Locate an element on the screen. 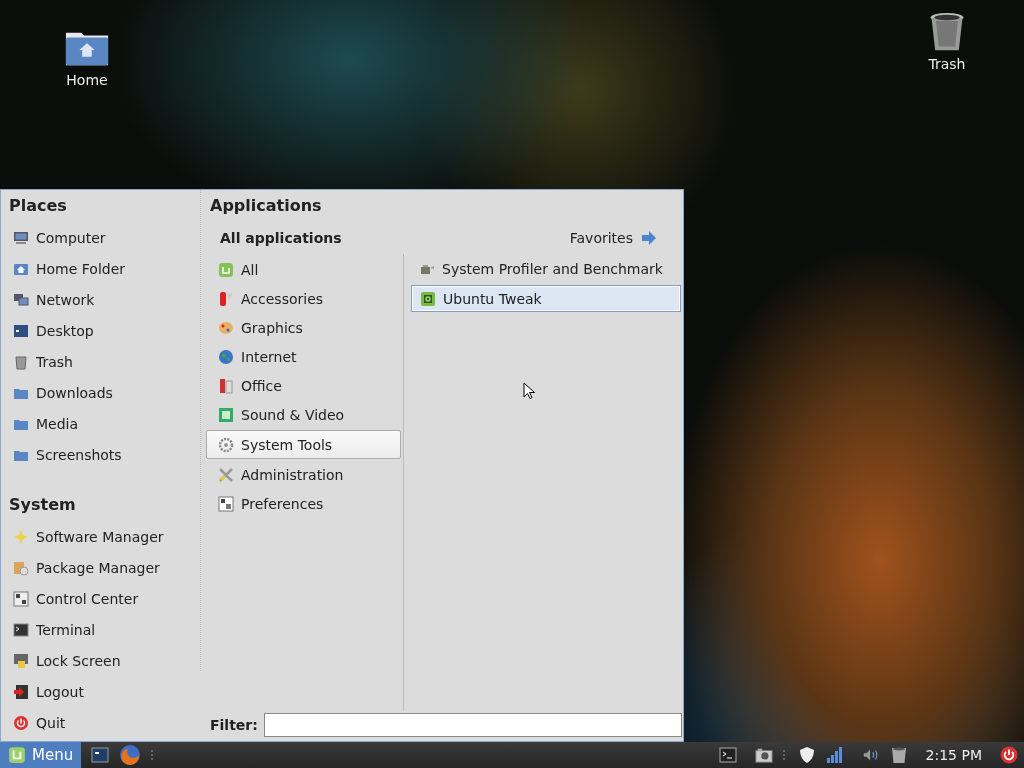 The width and height of the screenshot is (1024, 768). show-desktop-icon is located at coordinates (100, 755).